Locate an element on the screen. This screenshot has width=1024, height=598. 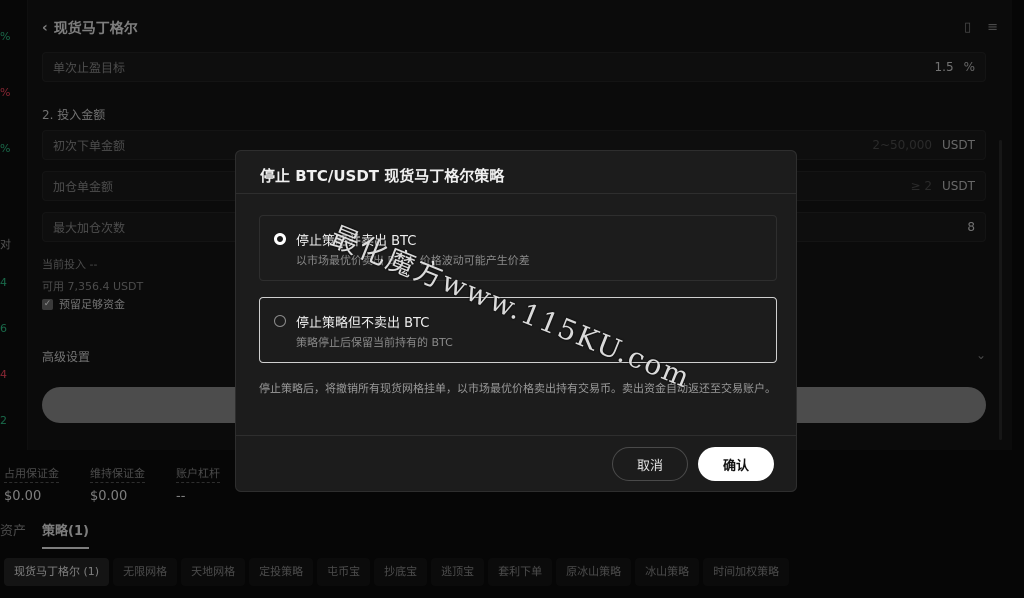
option-desc: 策略停止后保留当前持有的 BTC is located at coordinates (374, 342).